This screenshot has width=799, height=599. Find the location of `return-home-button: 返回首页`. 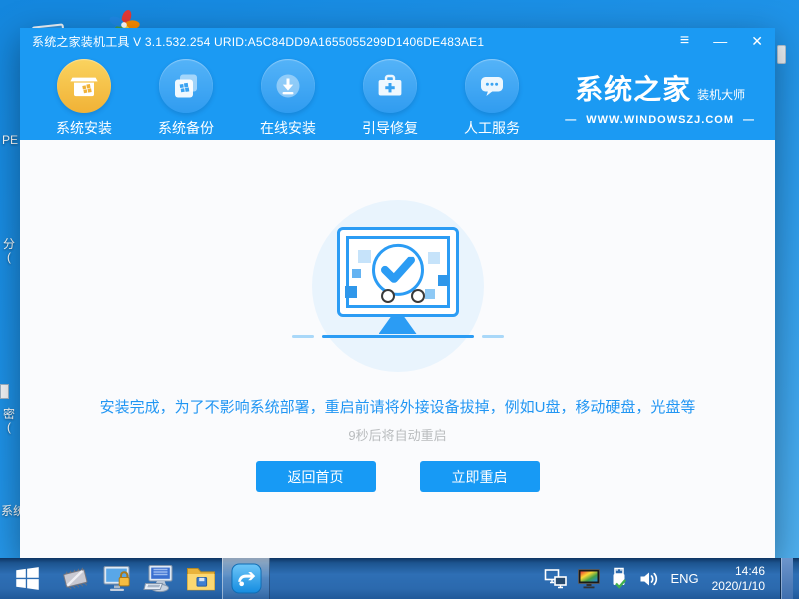

return-home-button: 返回首页 is located at coordinates (315, 476).